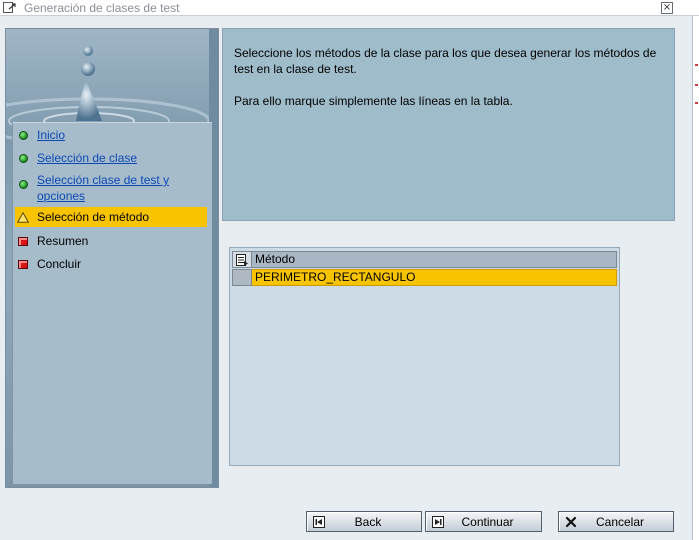 The width and height of the screenshot is (699, 540). I want to click on step-seleccion-clase: Selección de clase, so click(111, 158).